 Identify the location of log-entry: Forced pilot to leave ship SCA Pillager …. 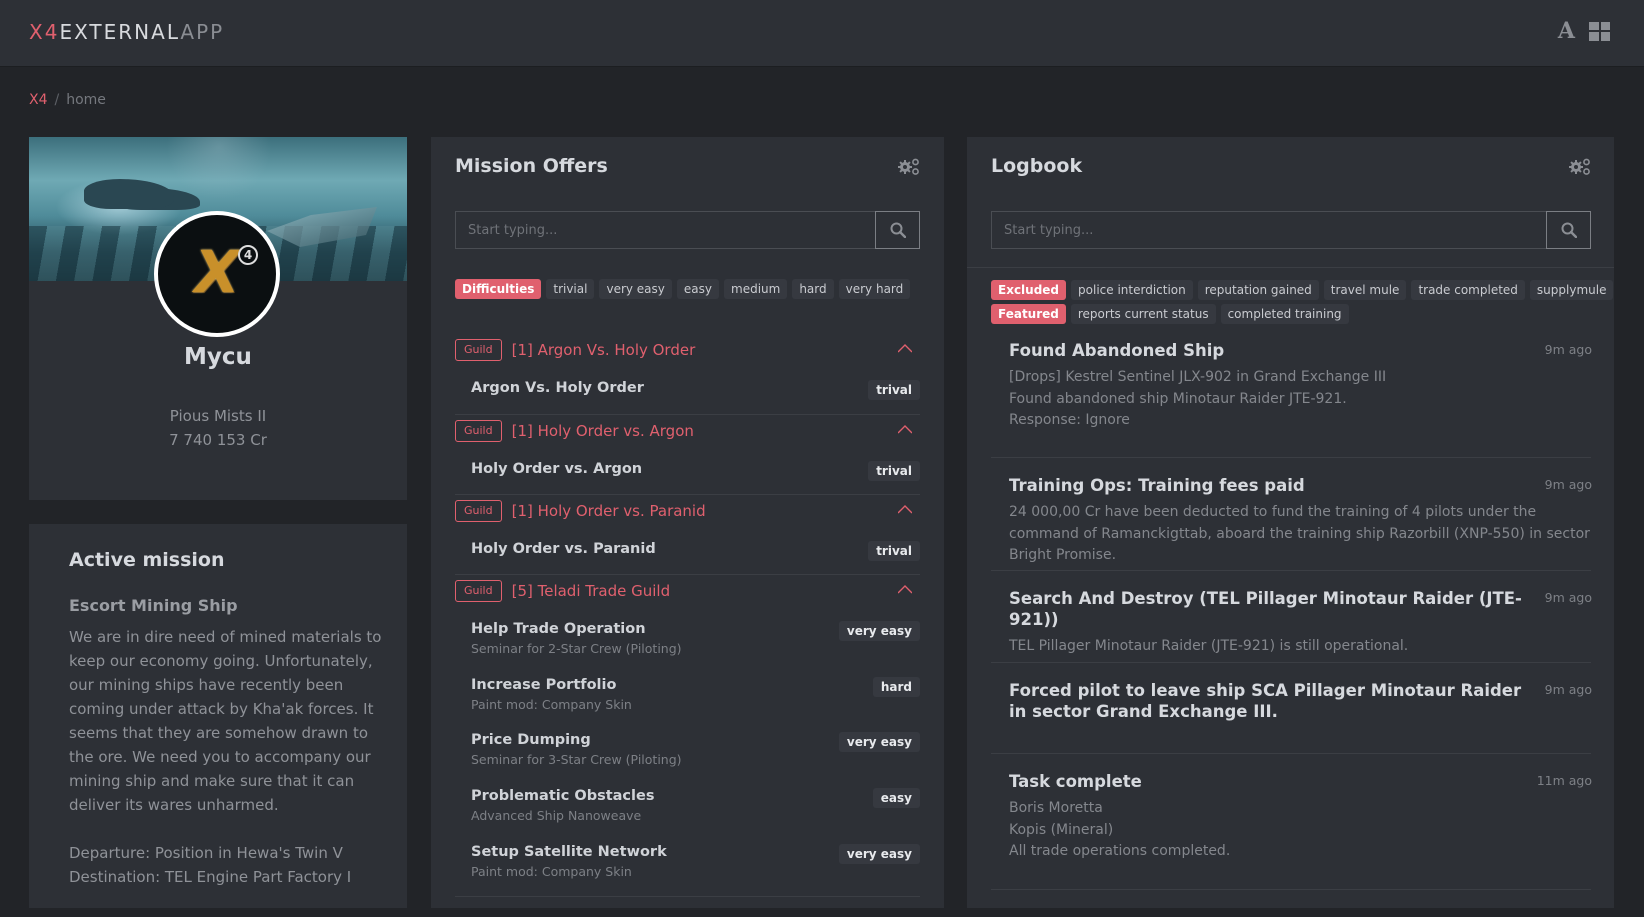
(1300, 701).